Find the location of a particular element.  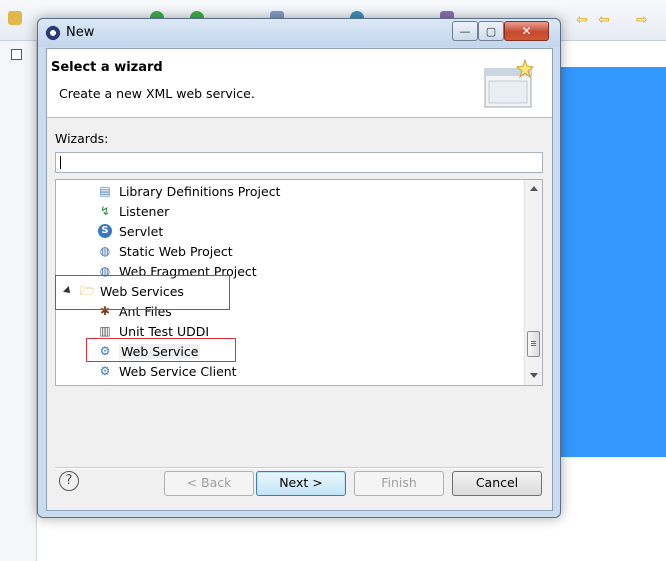

tree-item: S Servlet is located at coordinates (290, 231).